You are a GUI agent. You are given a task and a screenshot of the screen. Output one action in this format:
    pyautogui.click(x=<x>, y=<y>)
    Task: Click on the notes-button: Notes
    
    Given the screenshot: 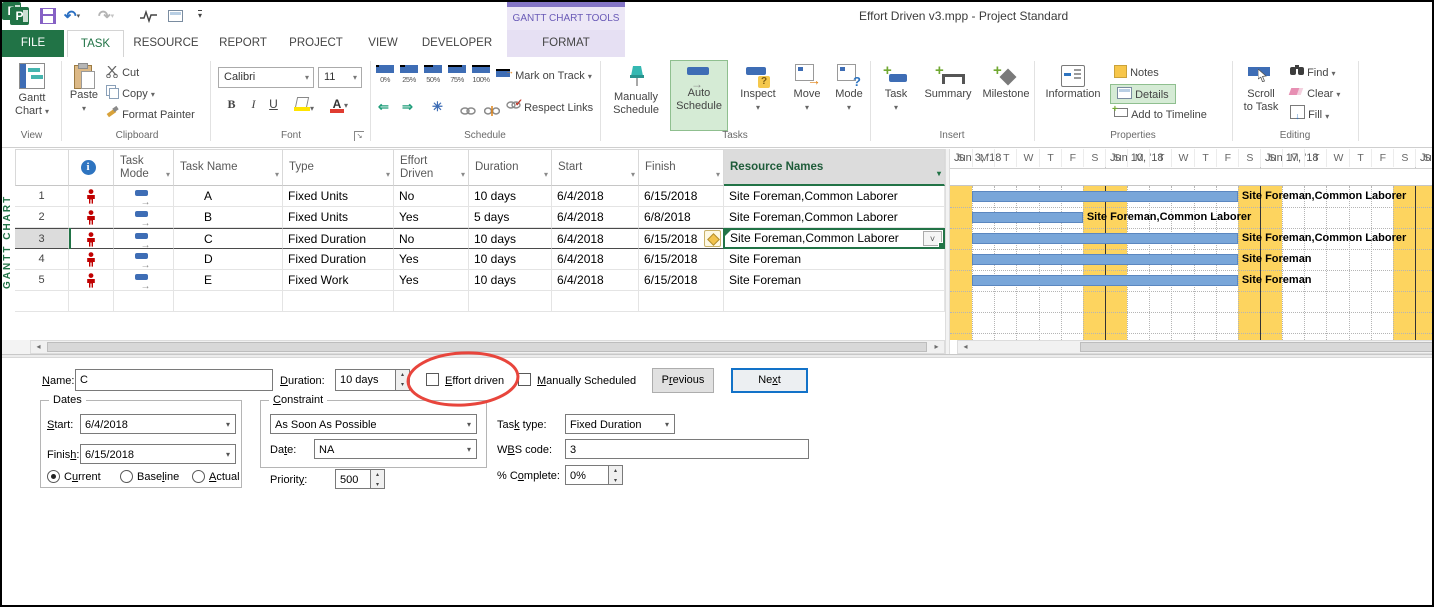 What is the action you would take?
    pyautogui.click(x=1136, y=73)
    